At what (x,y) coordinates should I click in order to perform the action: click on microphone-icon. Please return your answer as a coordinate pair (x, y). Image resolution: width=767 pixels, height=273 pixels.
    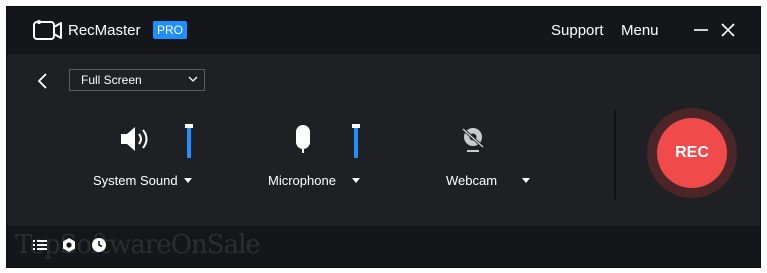
    Looking at the image, I should click on (303, 139).